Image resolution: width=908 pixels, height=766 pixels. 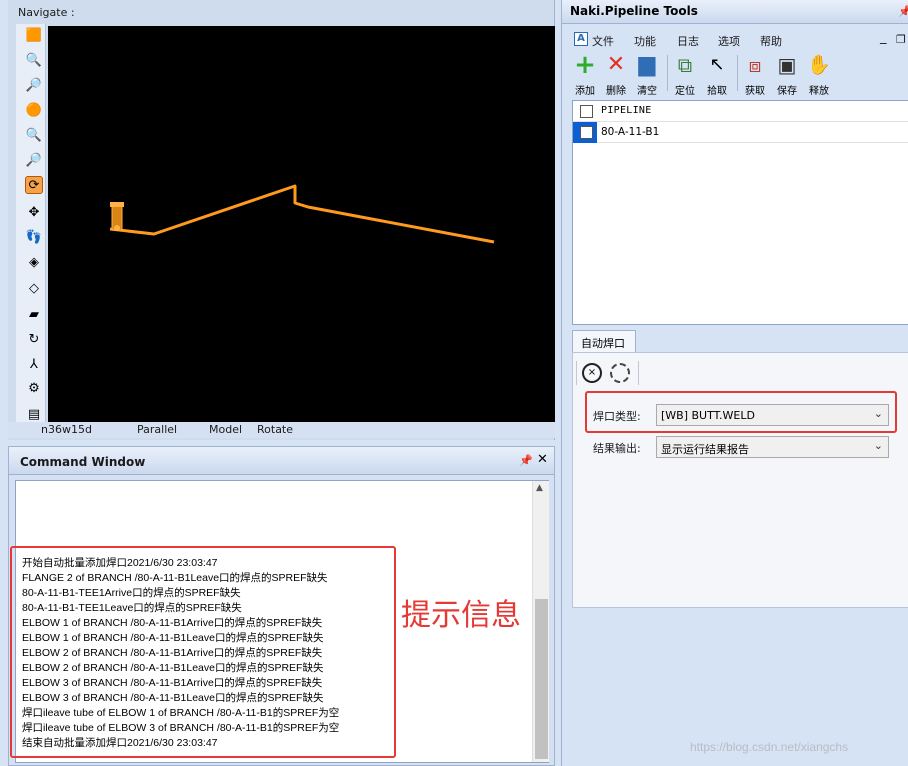 I want to click on add-button-label: 添加, so click(x=585, y=91).